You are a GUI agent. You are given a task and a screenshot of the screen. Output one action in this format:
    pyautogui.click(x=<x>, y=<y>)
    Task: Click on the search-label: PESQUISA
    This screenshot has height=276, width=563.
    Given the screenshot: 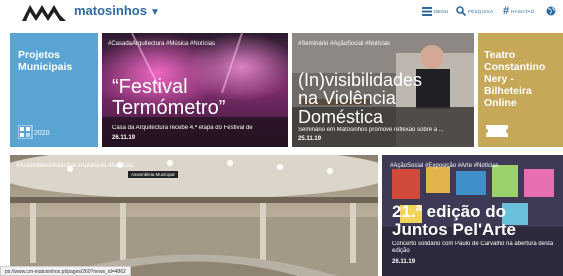 What is the action you would take?
    pyautogui.click(x=481, y=11)
    